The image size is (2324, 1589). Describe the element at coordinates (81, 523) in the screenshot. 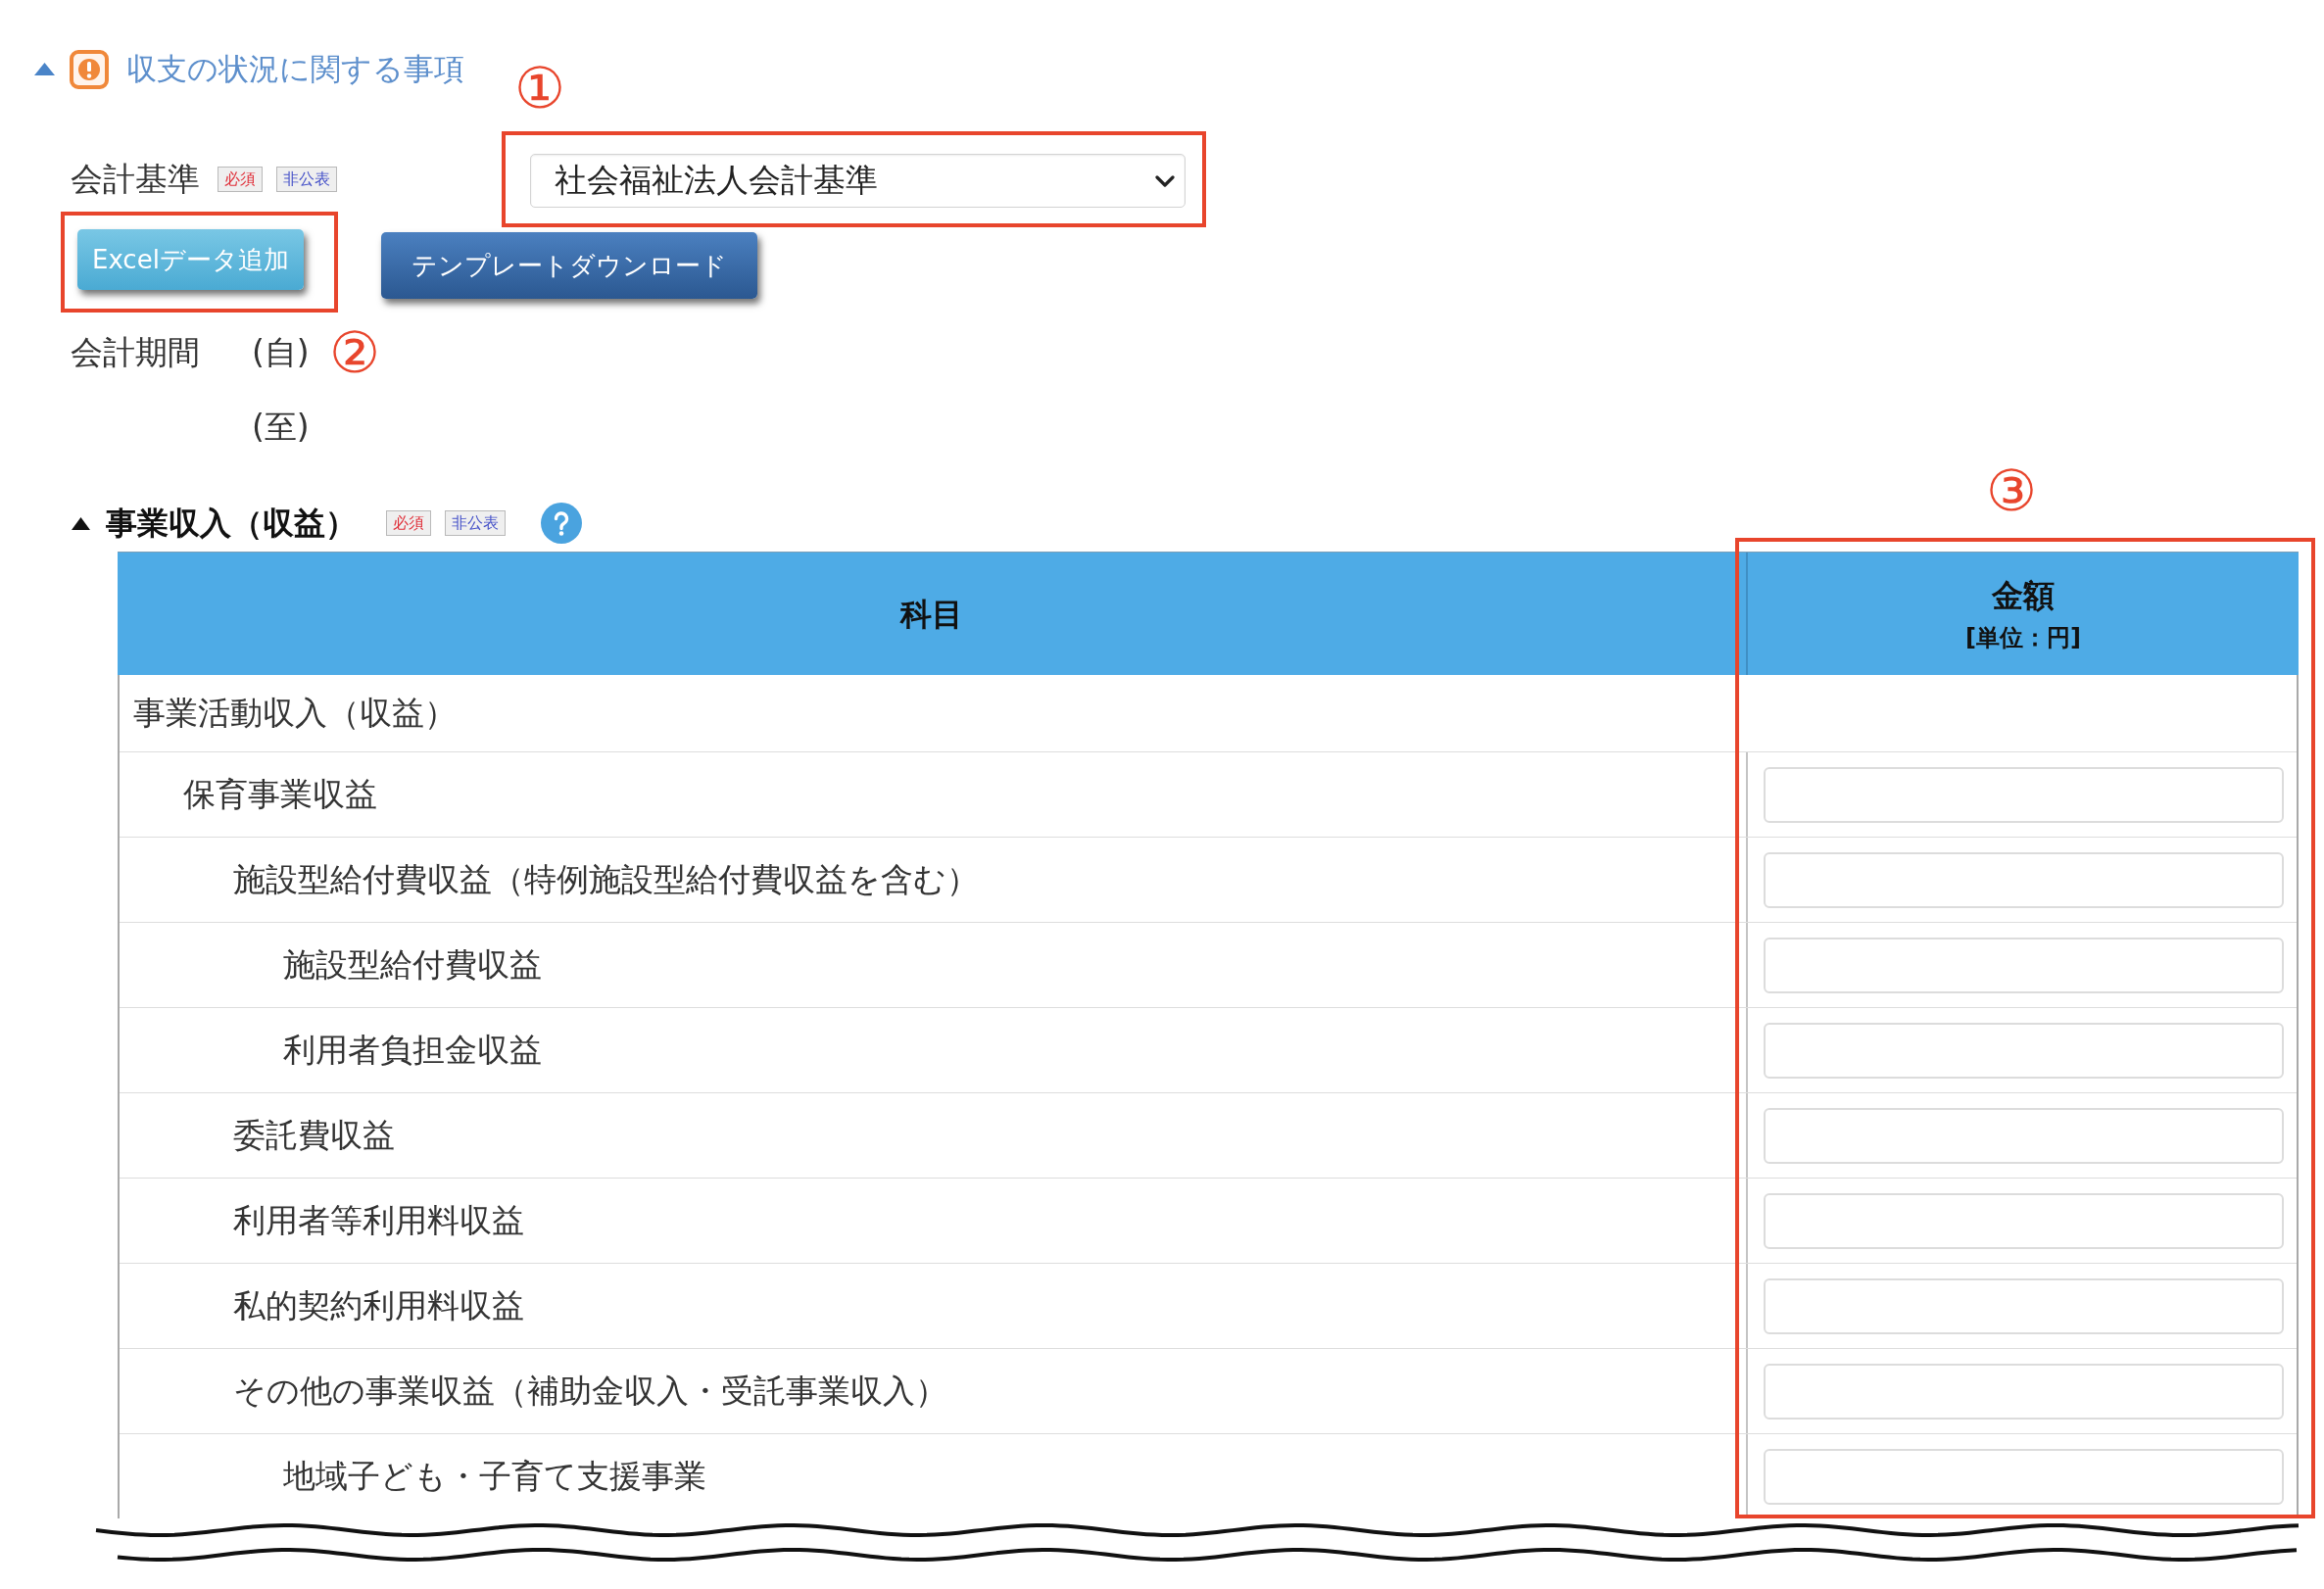

I see `caret-icon` at that location.